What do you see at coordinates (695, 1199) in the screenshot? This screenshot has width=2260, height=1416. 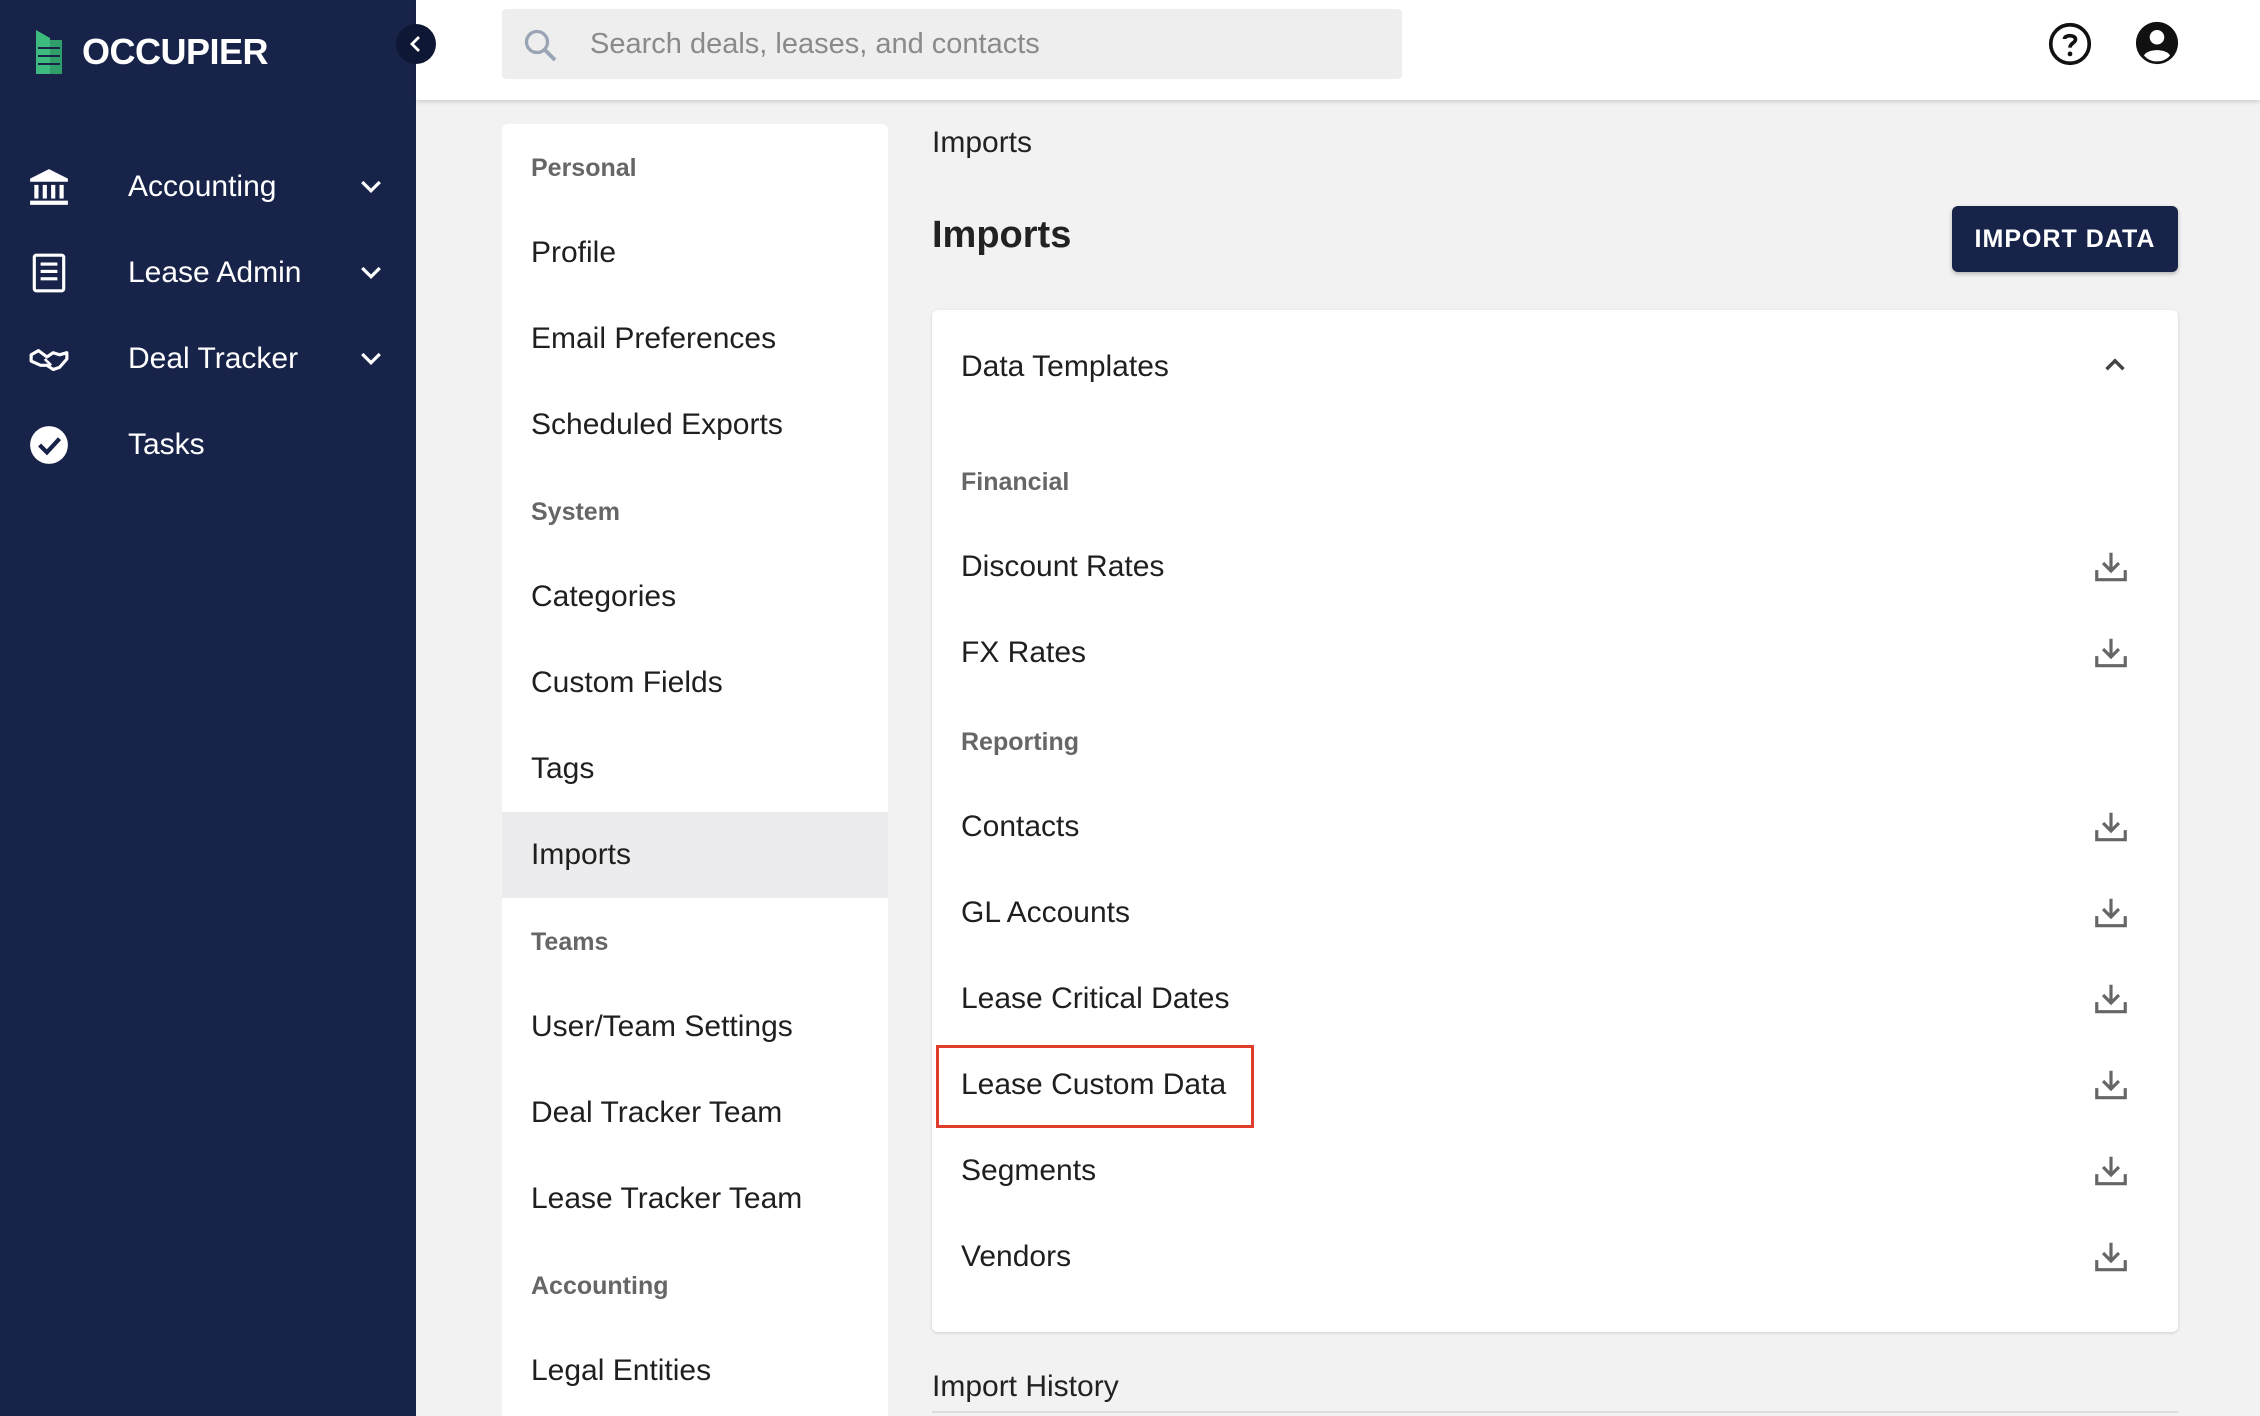 I see `settings-item-lease-tracker-team: Lease Tracker Team` at bounding box center [695, 1199].